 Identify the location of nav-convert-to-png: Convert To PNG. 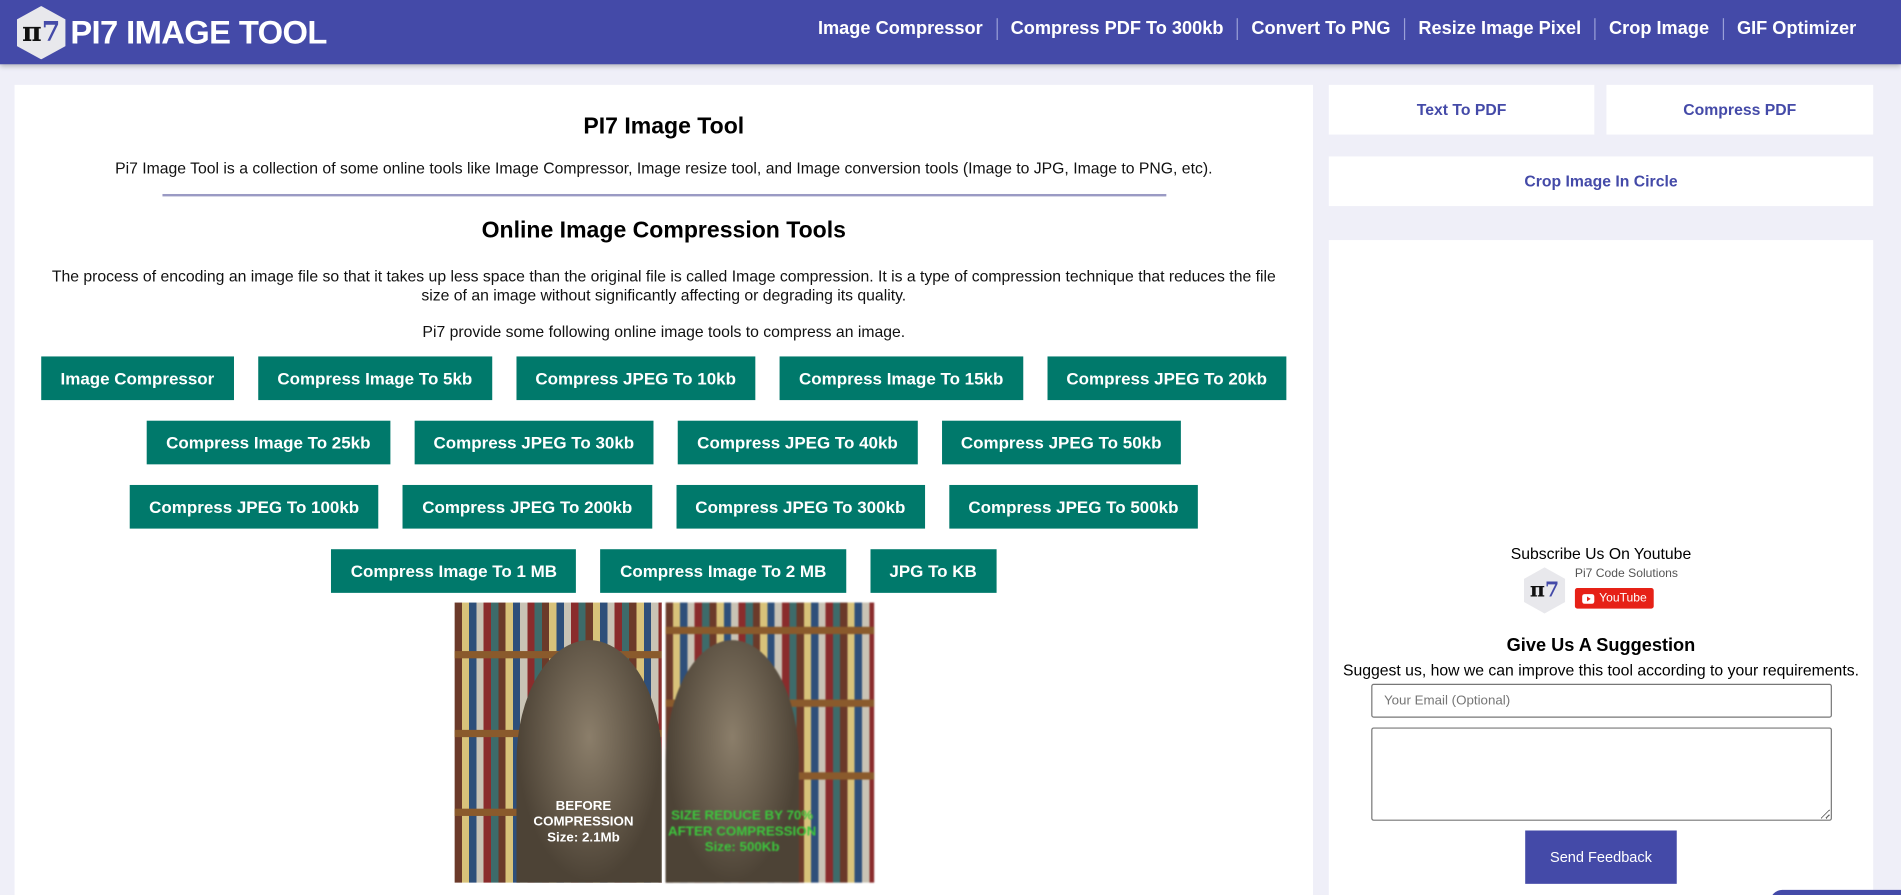
(1320, 29).